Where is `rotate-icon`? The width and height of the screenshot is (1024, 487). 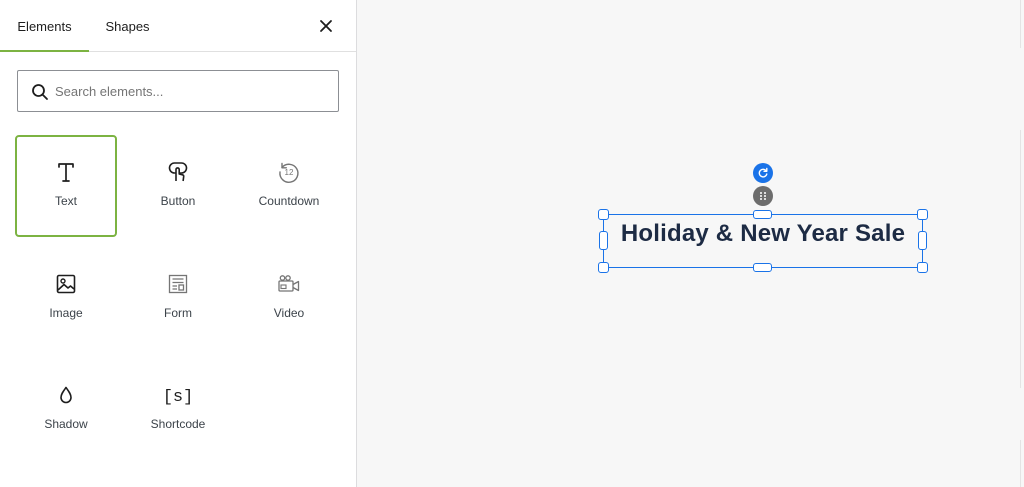
rotate-icon is located at coordinates (763, 172).